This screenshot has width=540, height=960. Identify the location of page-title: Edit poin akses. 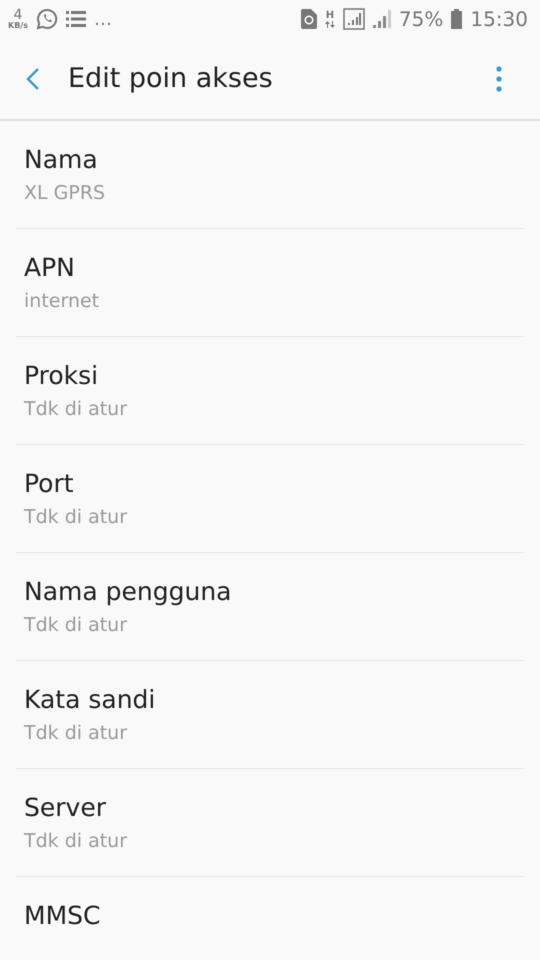
(171, 78).